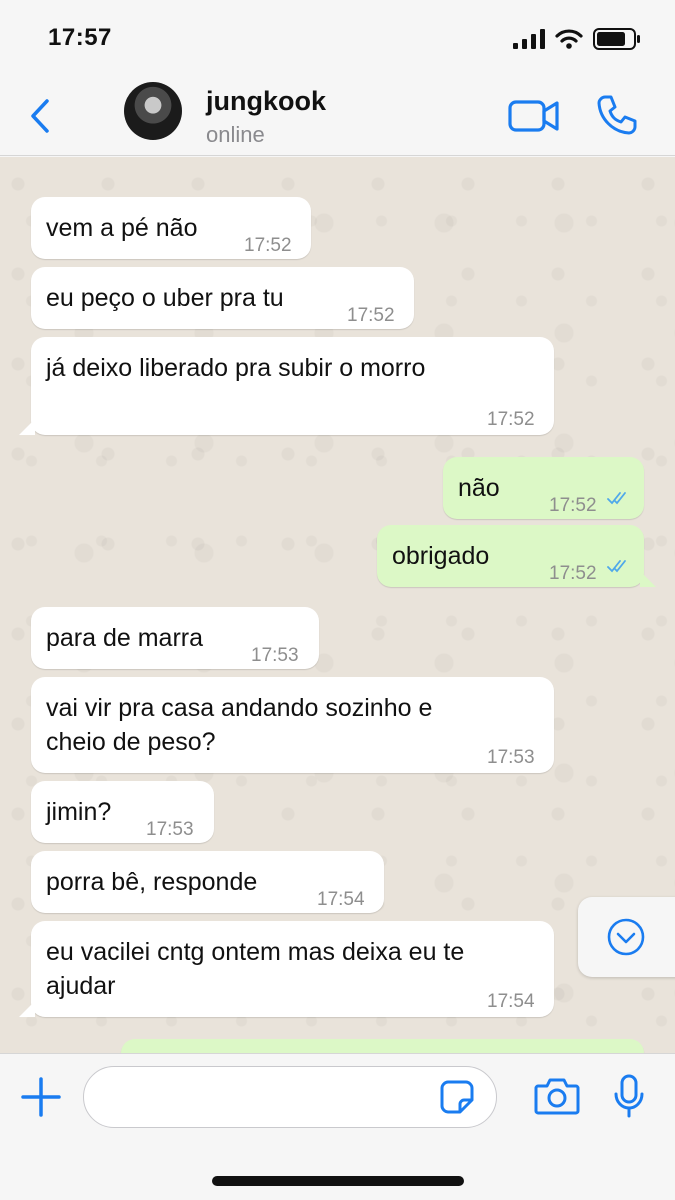  I want to click on home-indicator, so click(338, 1181).